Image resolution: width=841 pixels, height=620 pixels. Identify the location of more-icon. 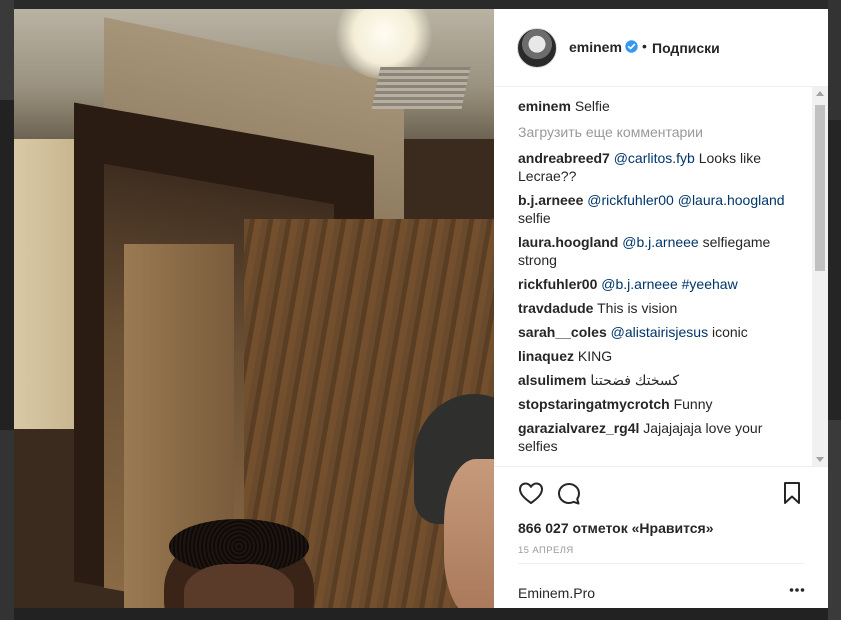
(797, 590).